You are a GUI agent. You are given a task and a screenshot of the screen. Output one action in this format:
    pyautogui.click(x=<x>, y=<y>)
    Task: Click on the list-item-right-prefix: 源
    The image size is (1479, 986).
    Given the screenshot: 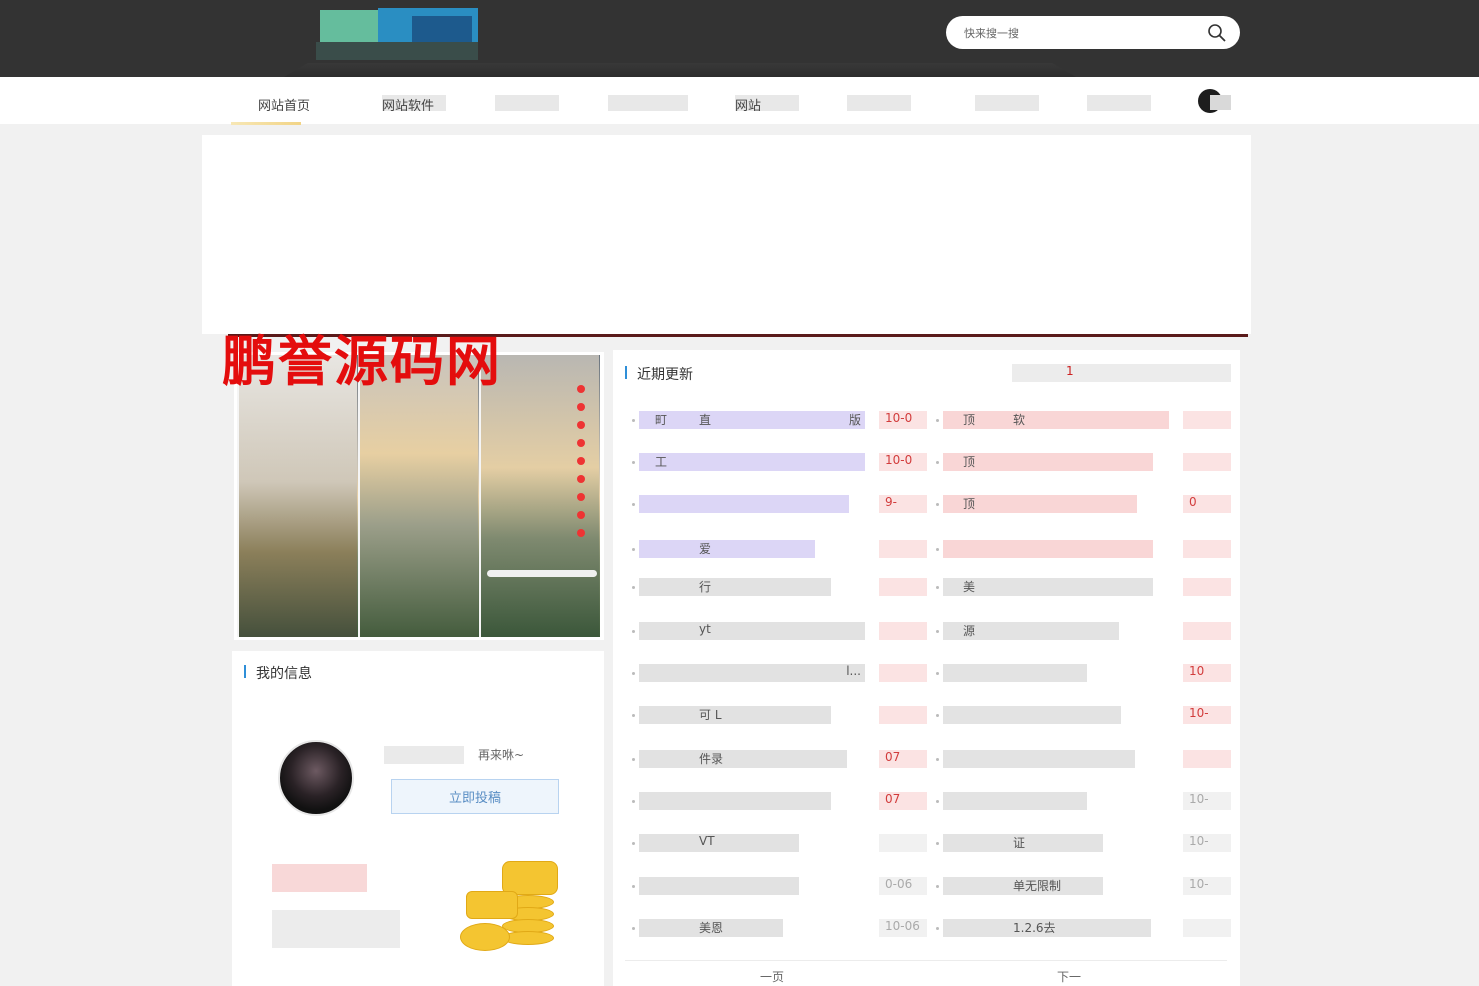 What is the action you would take?
    pyautogui.click(x=969, y=631)
    